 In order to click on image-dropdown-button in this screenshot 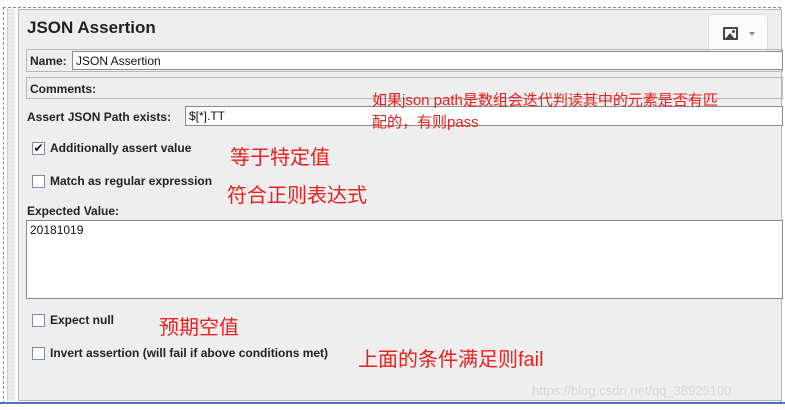, I will do `click(738, 33)`.